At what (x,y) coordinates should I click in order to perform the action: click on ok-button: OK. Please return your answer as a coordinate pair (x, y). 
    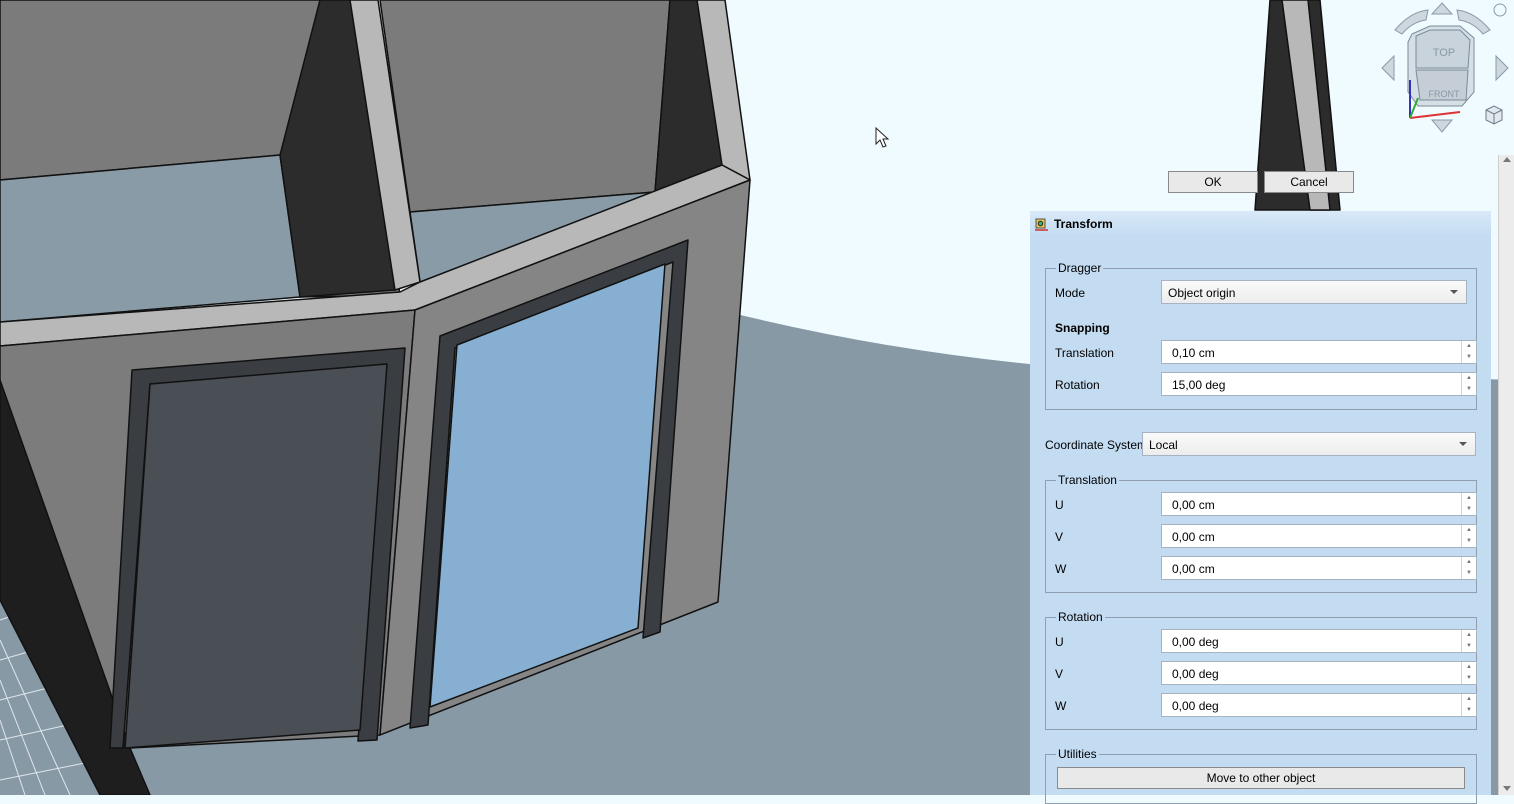
    Looking at the image, I should click on (1213, 182).